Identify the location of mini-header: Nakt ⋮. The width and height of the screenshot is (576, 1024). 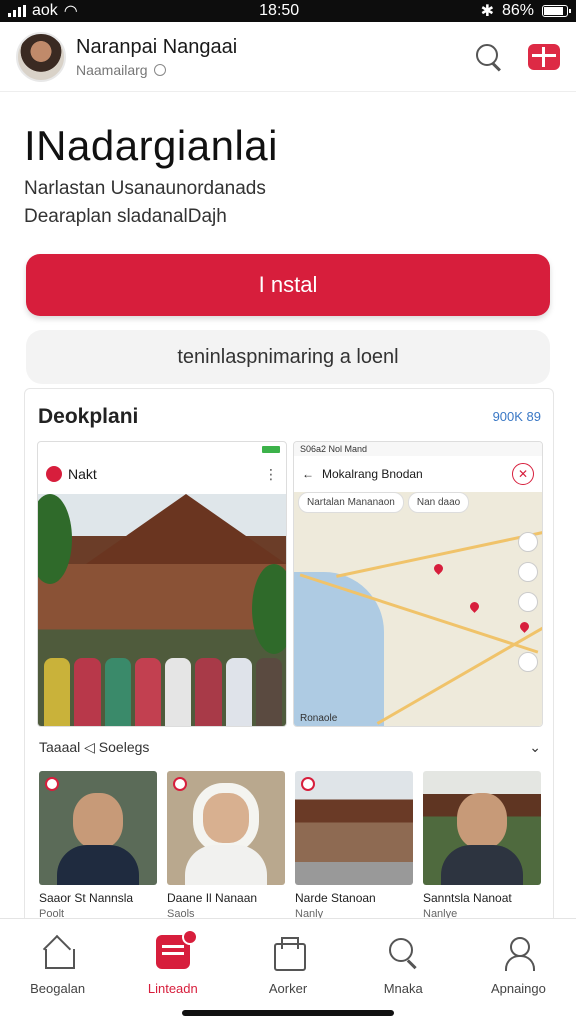
(162, 474).